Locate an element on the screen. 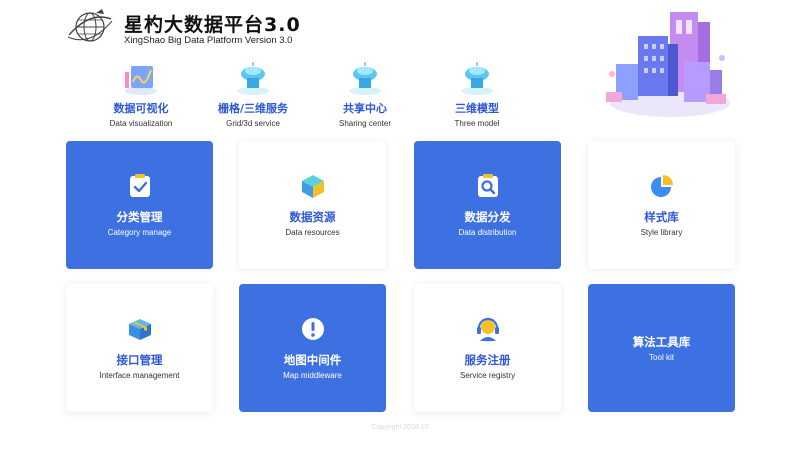 Image resolution: width=800 pixels, height=450 pixels. nav-label-zh: 栅格/三维服务 is located at coordinates (253, 108).